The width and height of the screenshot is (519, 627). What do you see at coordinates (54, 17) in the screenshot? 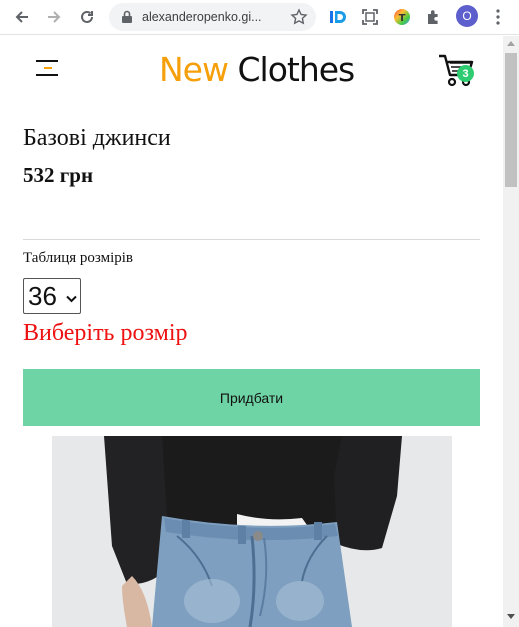
I see `forward-icon` at bounding box center [54, 17].